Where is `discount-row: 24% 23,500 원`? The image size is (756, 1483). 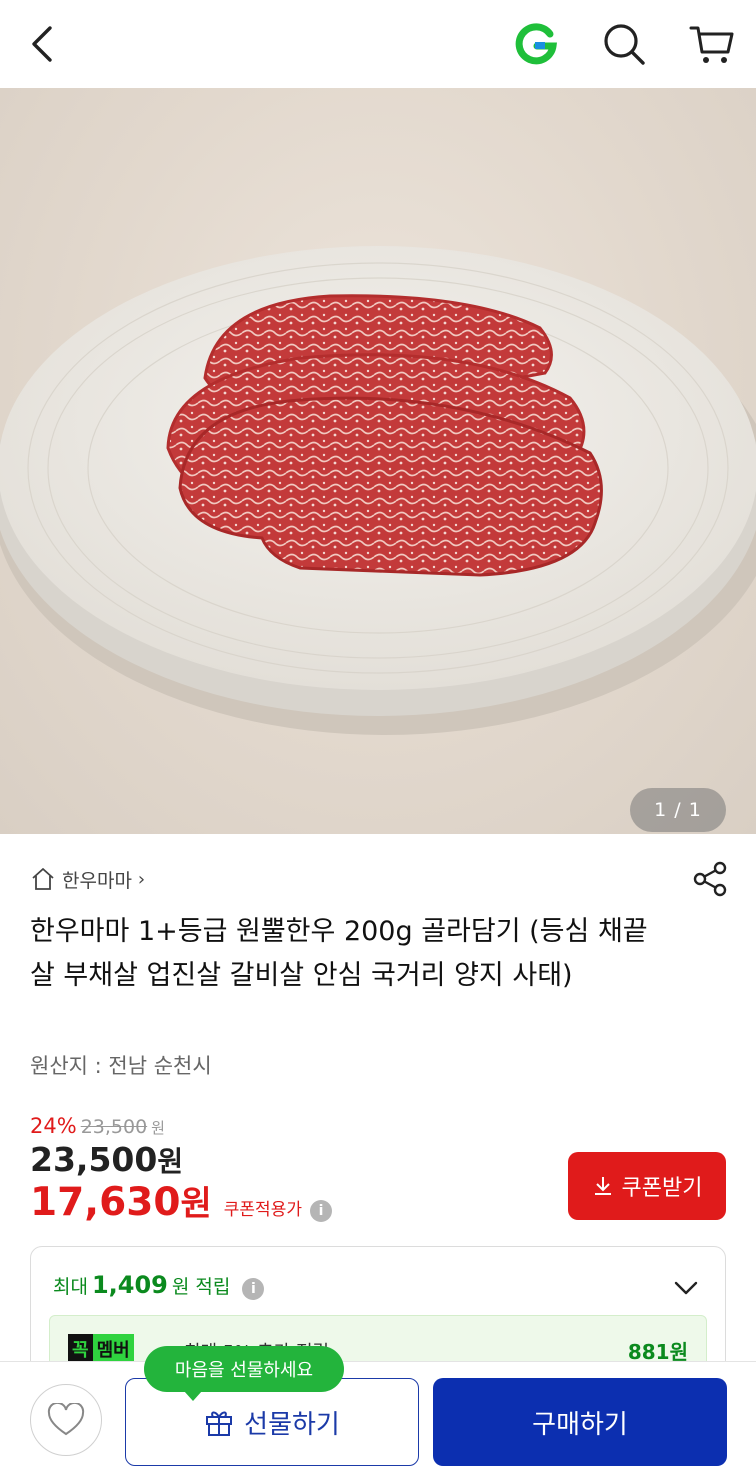 discount-row: 24% 23,500 원 is located at coordinates (97, 1126).